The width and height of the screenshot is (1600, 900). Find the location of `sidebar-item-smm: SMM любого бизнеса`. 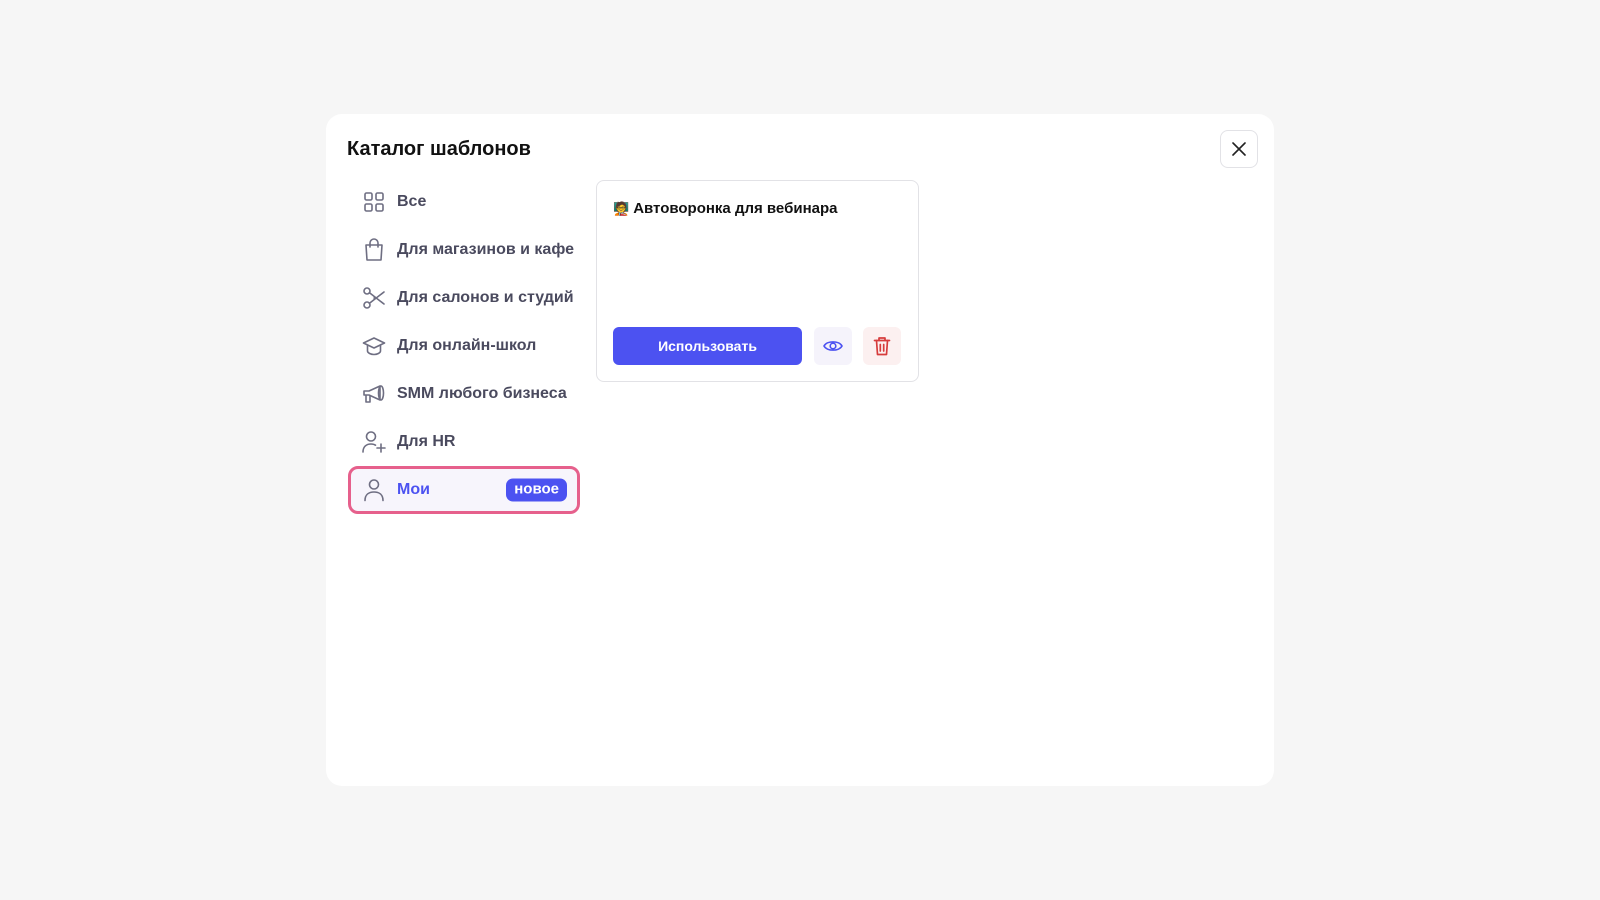

sidebar-item-smm: SMM любого бизнеса is located at coordinates (464, 394).